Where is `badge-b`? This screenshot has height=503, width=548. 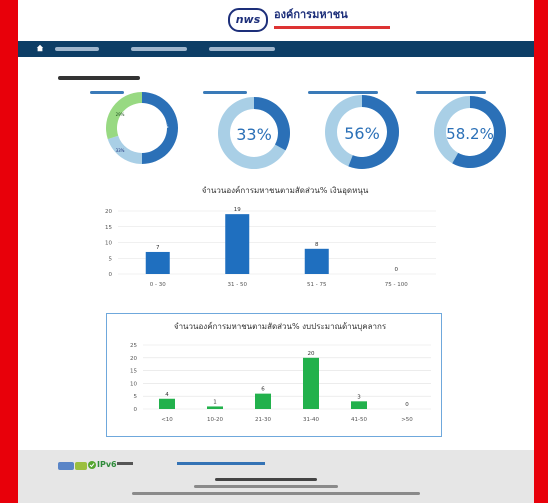 badge-b is located at coordinates (81, 466).